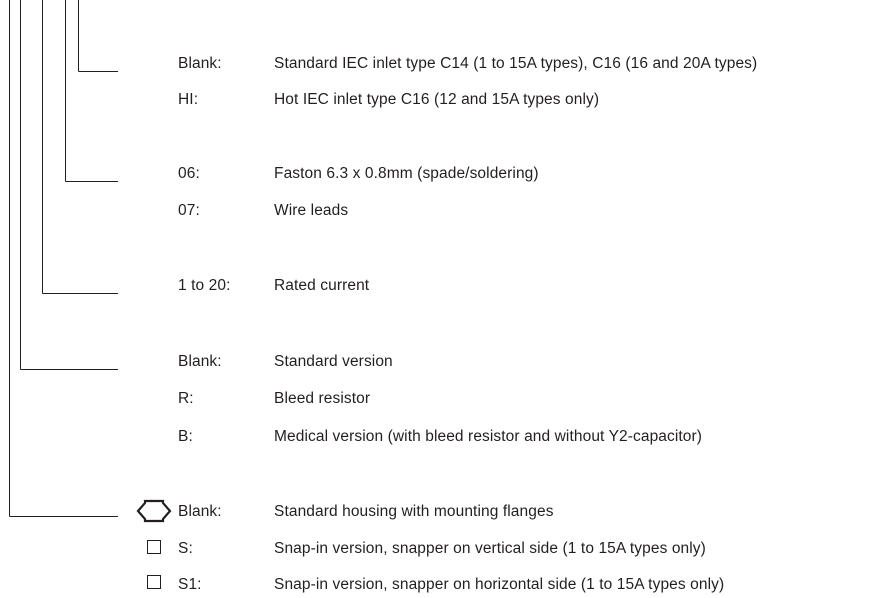 This screenshot has height=598, width=892. I want to click on option-description: Faston 6.3 x 0.8mm (spade/soldering), so click(406, 173).